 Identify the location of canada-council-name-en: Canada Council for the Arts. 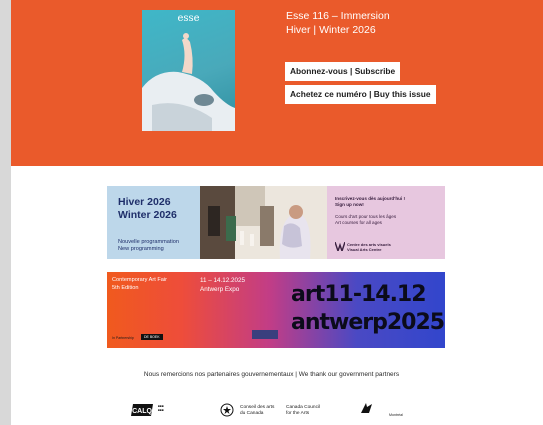
(303, 410).